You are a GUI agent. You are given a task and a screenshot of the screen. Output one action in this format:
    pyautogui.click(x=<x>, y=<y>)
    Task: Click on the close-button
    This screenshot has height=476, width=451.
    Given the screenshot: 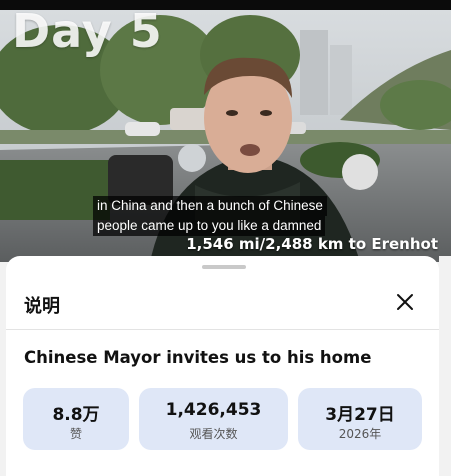 What is the action you would take?
    pyautogui.click(x=405, y=302)
    